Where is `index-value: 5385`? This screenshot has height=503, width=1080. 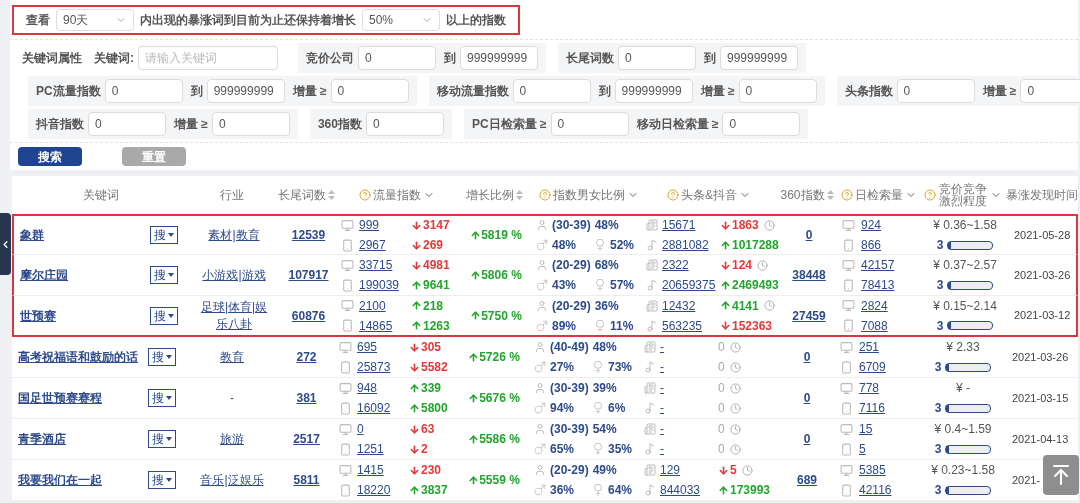
index-value: 5385 is located at coordinates (872, 470).